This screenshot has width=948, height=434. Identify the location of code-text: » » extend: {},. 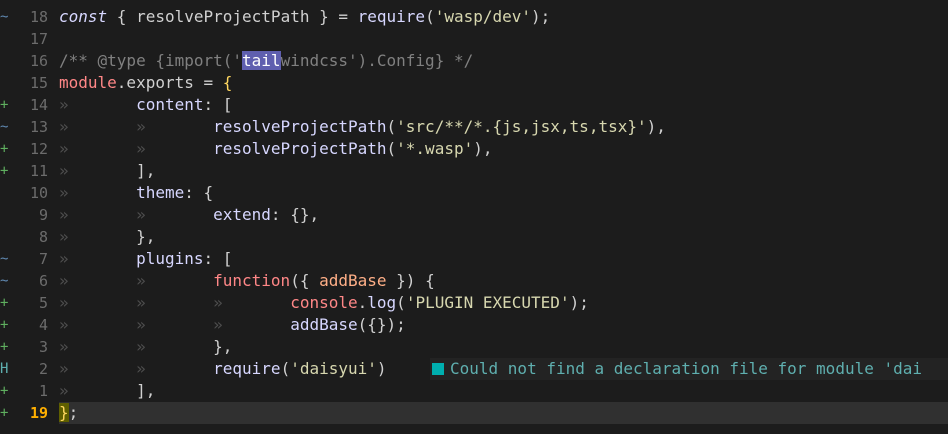
(189, 215).